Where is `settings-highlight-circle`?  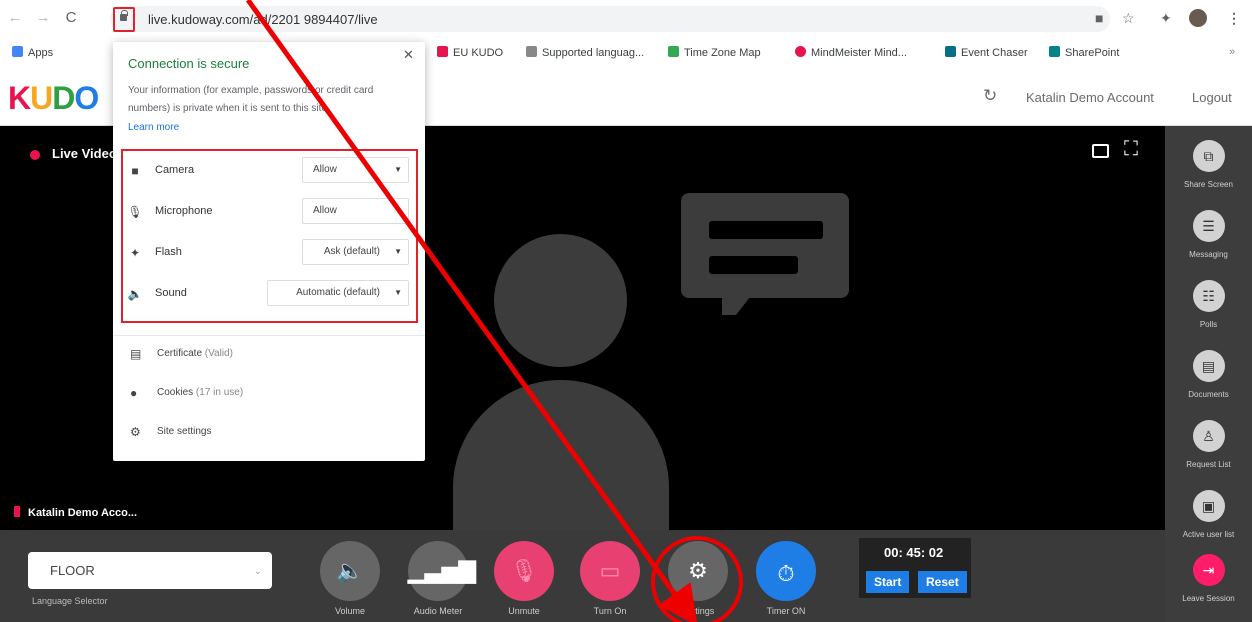 settings-highlight-circle is located at coordinates (697, 579).